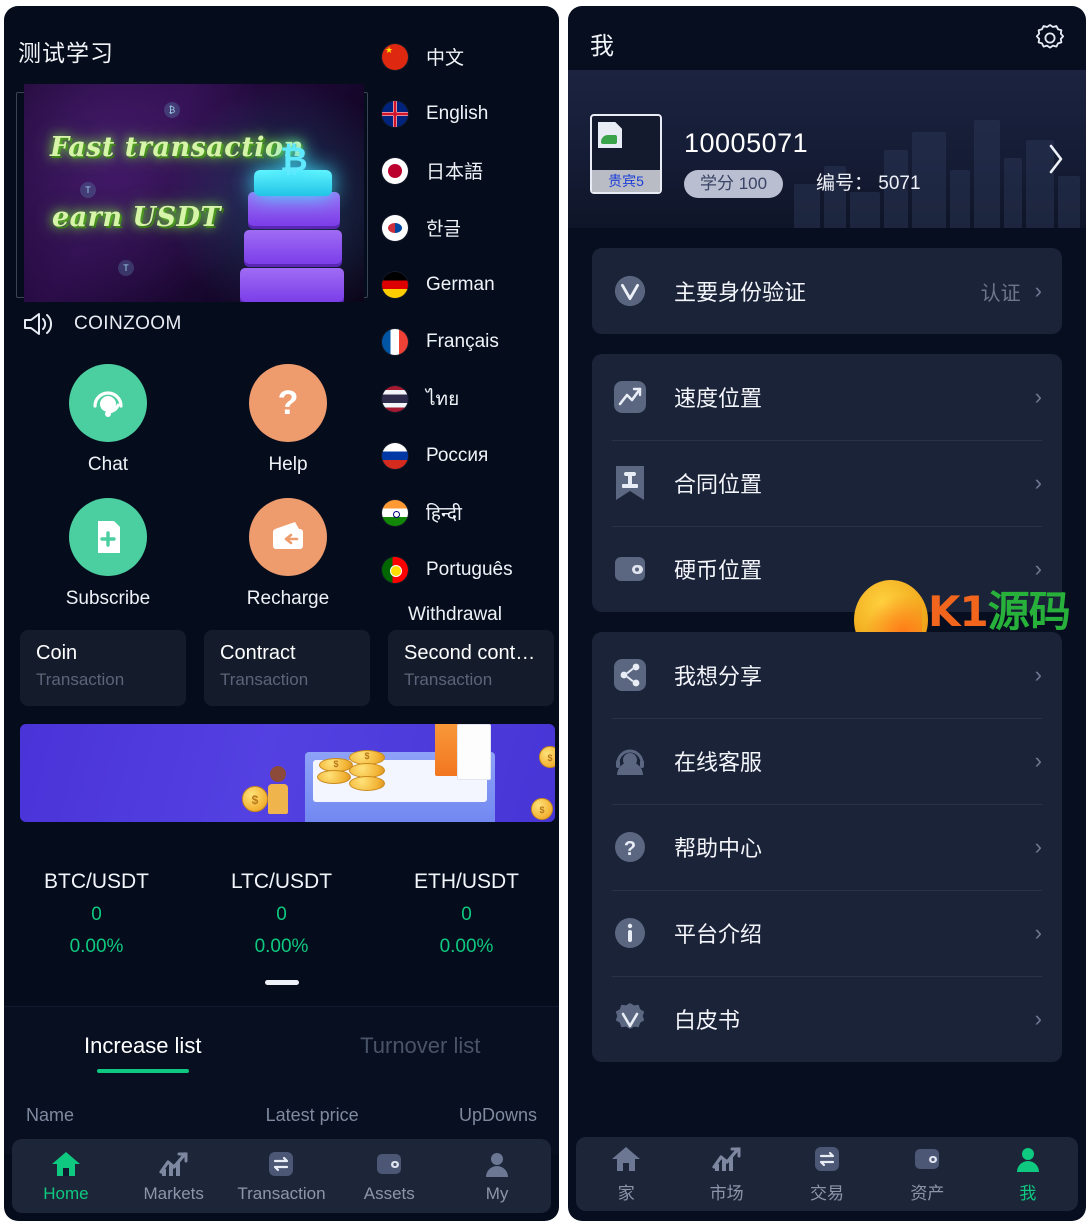  I want to click on page-title: 测试学习, so click(66, 53).